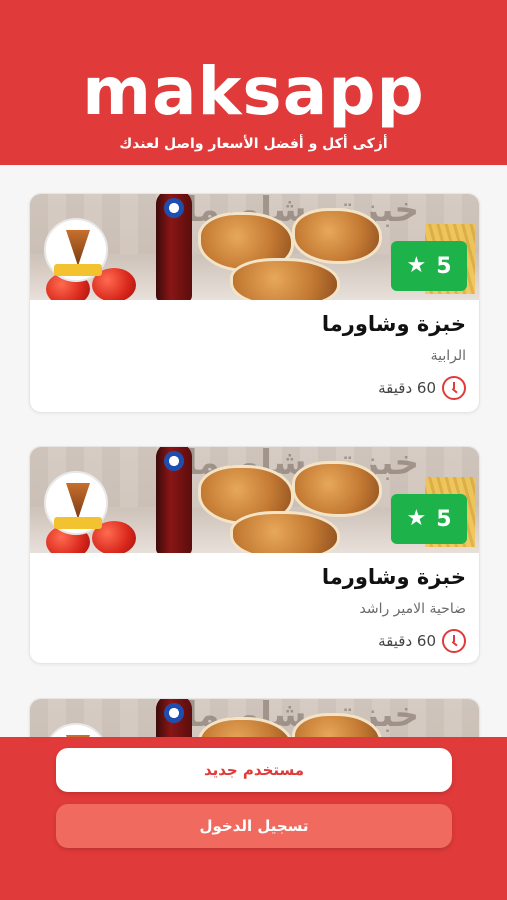 The height and width of the screenshot is (900, 507). What do you see at coordinates (253, 91) in the screenshot?
I see `app-logo: maksapp` at bounding box center [253, 91].